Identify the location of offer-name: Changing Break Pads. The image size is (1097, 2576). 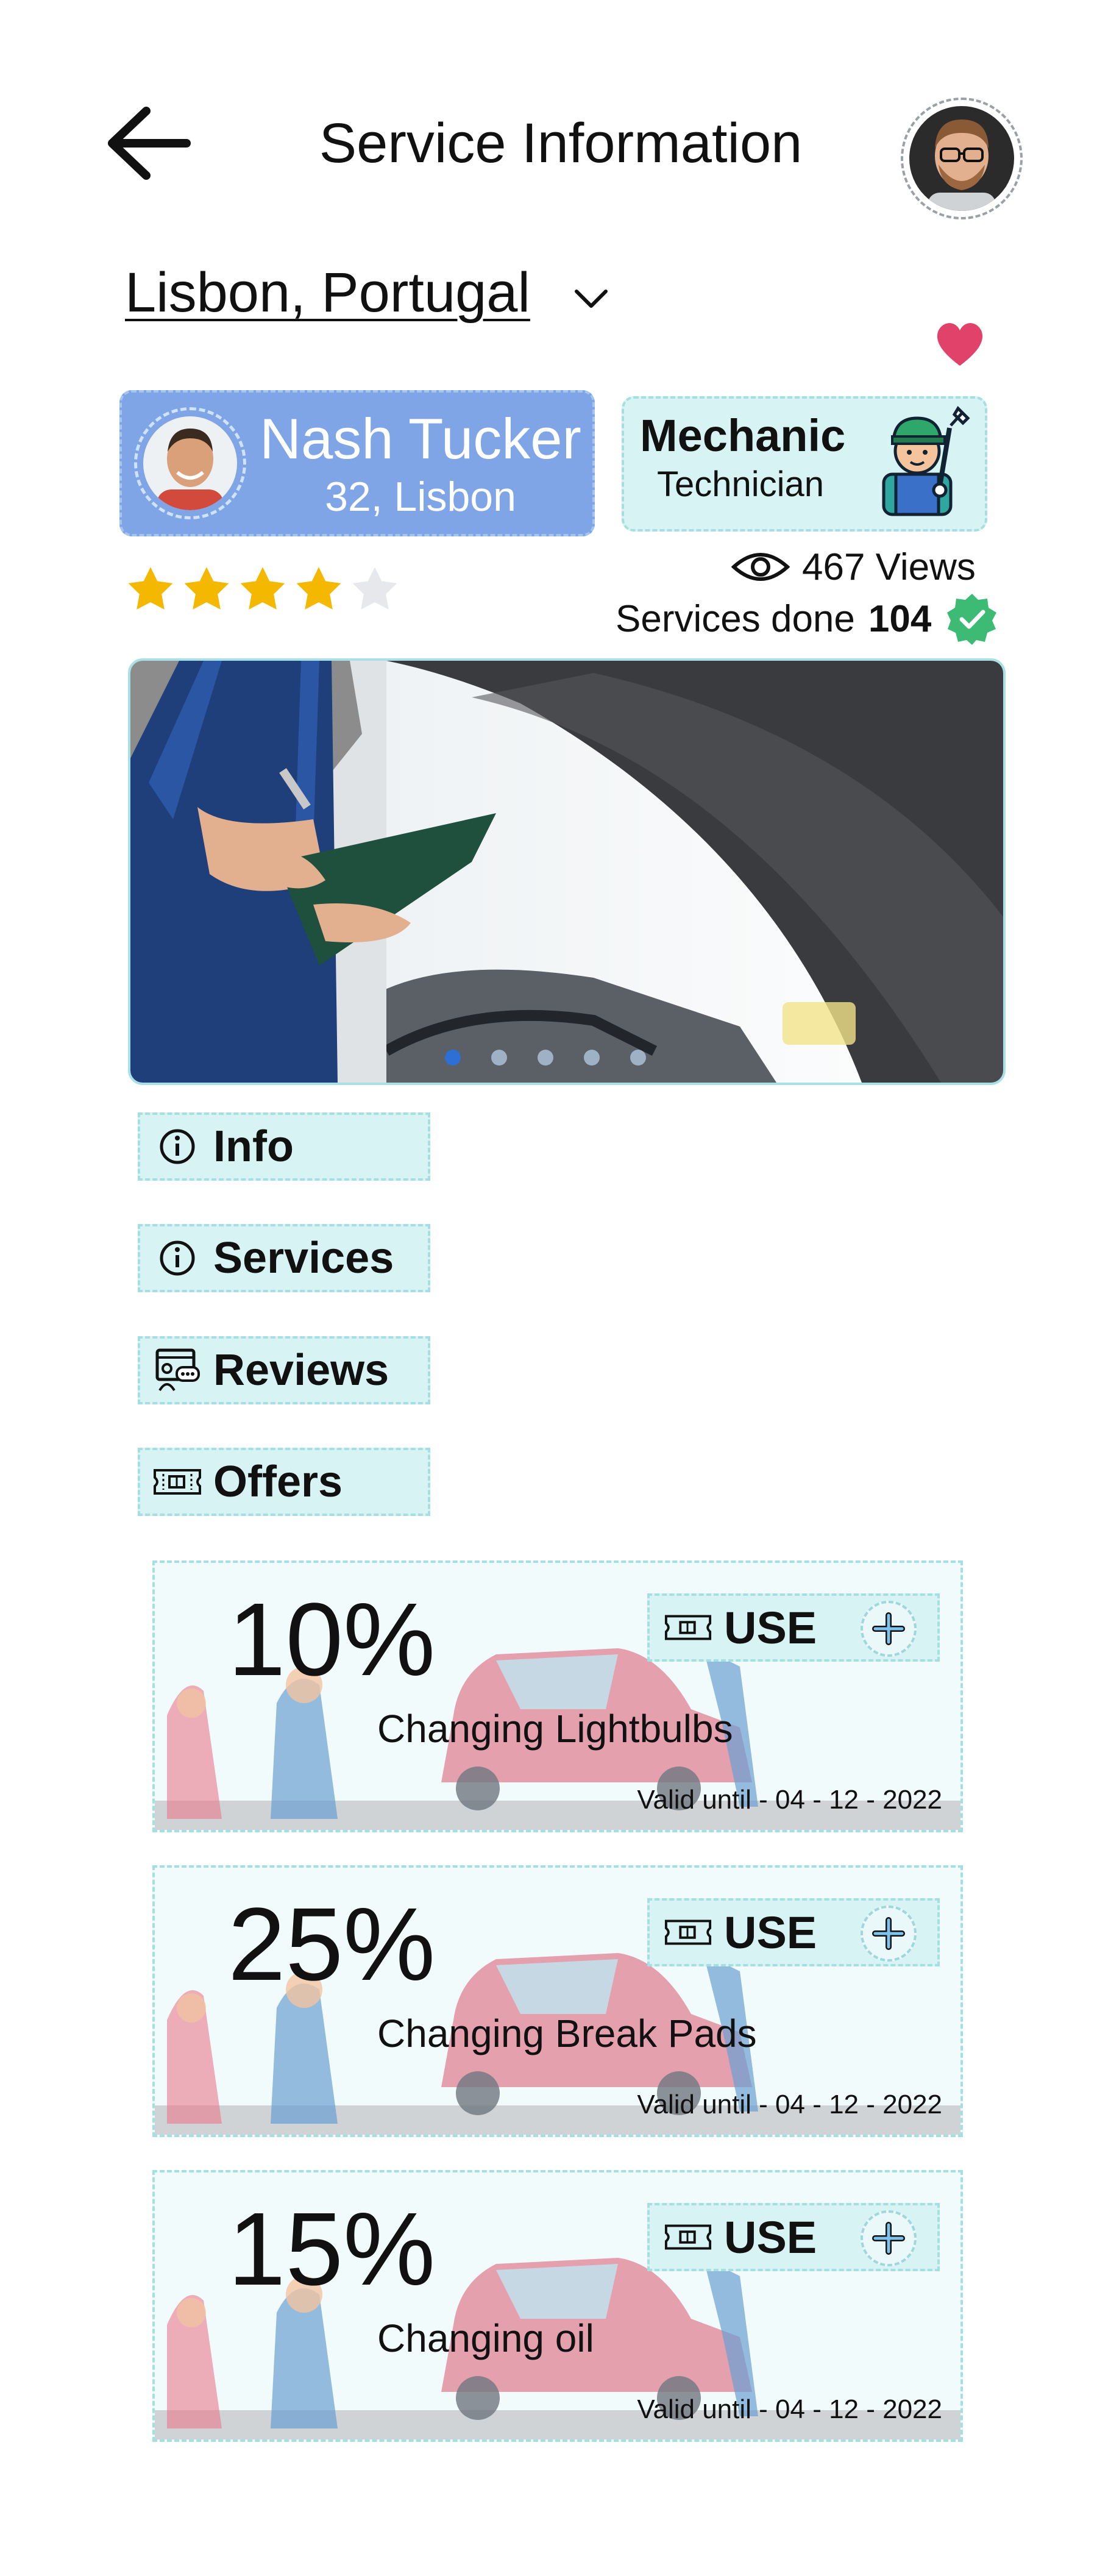
(567, 2033).